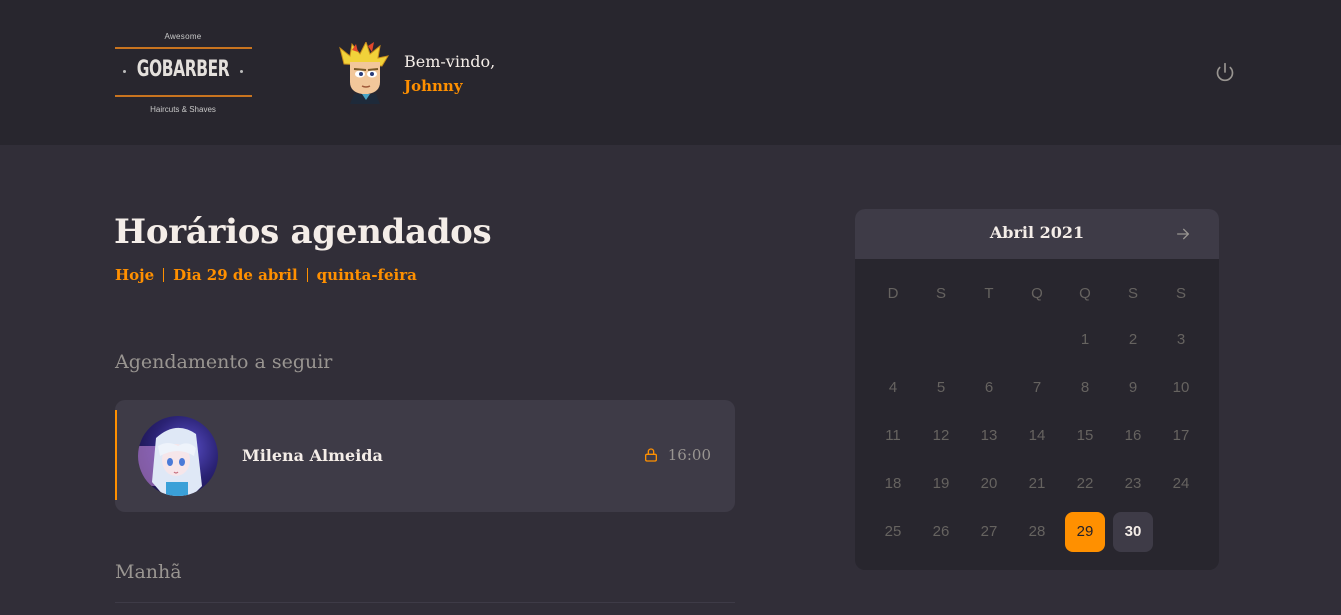 The width and height of the screenshot is (1341, 615). I want to click on welcome-label: Bem-vindo,, so click(450, 61).